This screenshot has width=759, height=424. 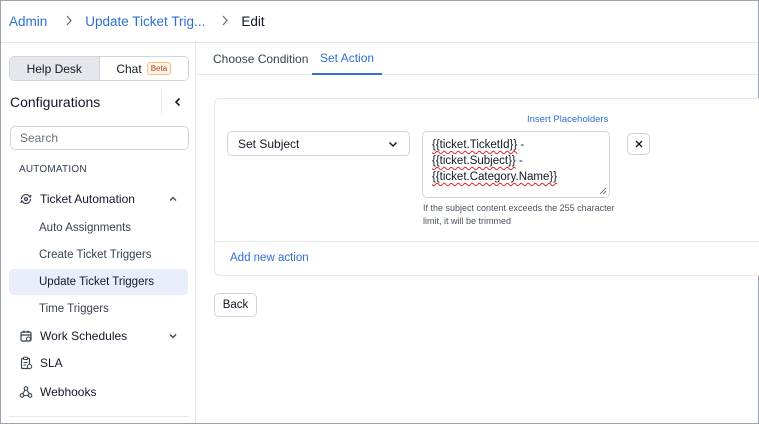 I want to click on sidebar-group-work-schedules: Work Schedules, so click(x=99, y=336).